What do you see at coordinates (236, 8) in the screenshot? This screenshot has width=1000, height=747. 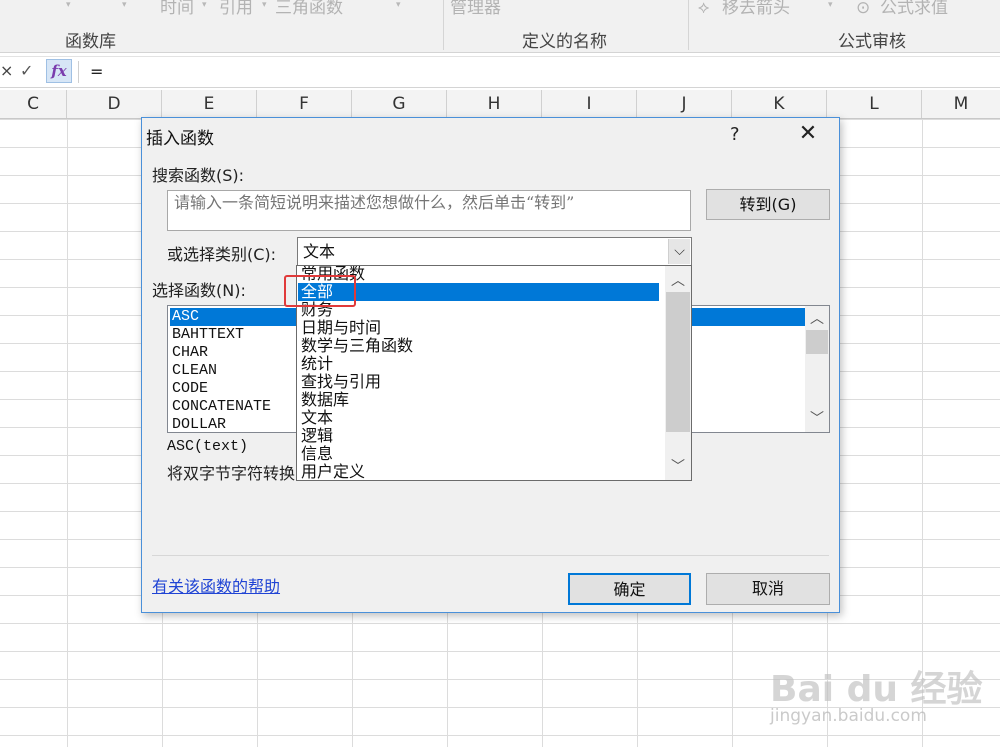 I see `ribbon-lookup-button: 引用` at bounding box center [236, 8].